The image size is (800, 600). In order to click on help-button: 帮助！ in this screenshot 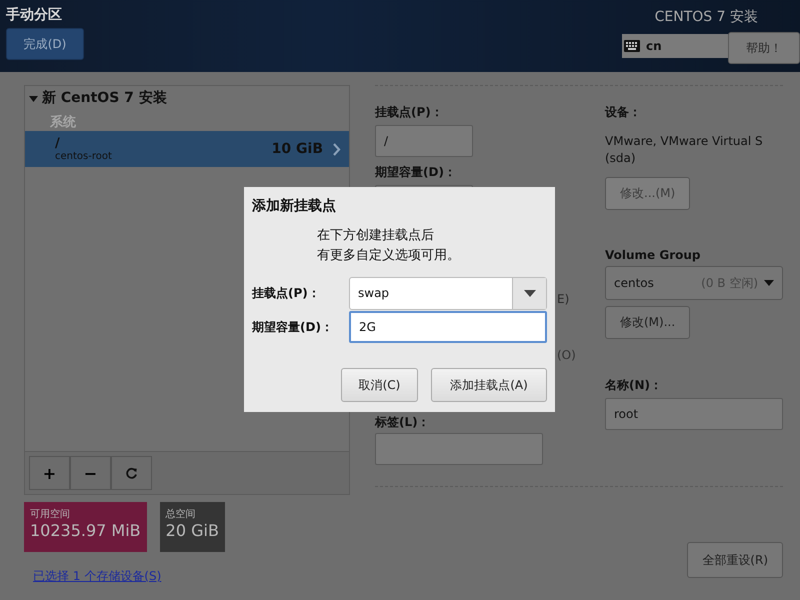, I will do `click(764, 48)`.